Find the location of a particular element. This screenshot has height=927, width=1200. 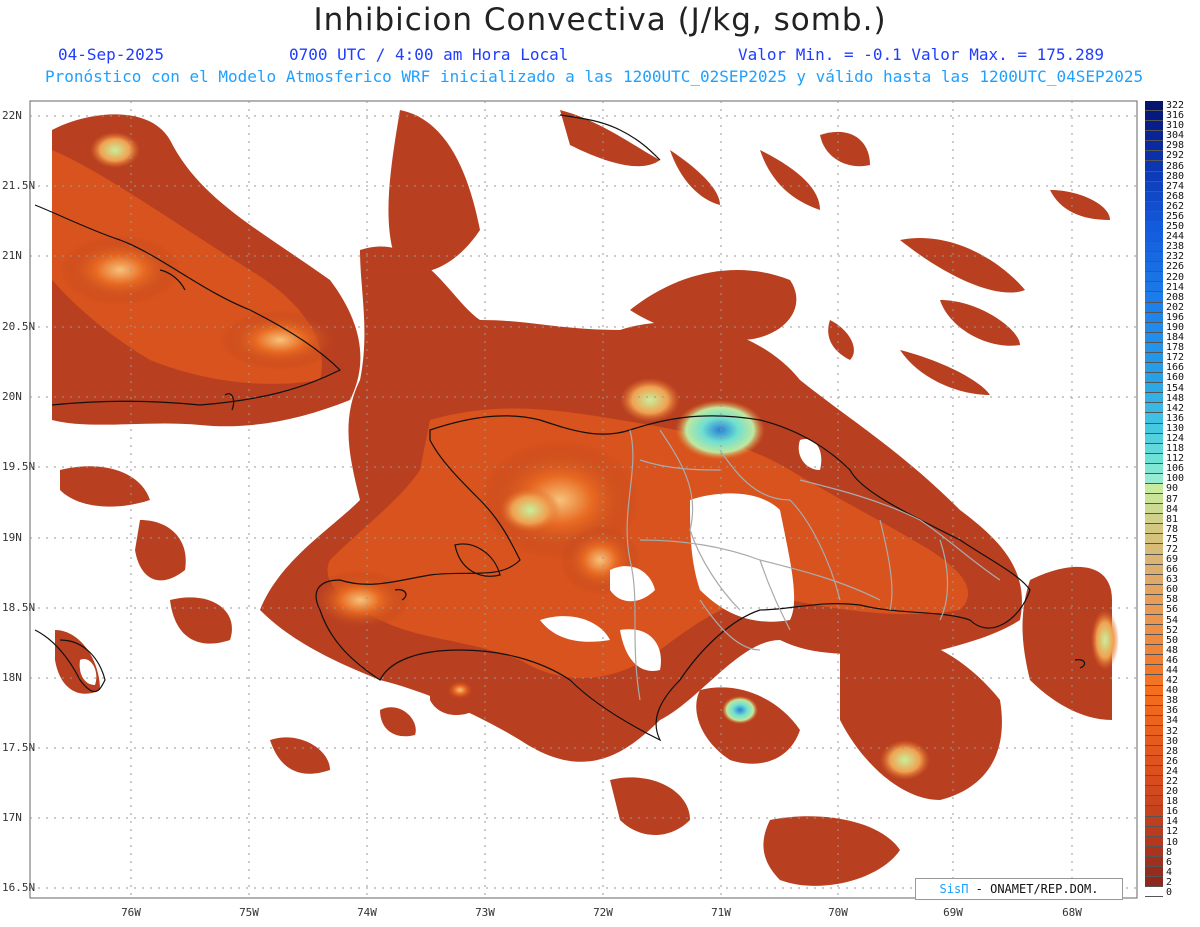

lat-label: 17.5N is located at coordinates (19, 747).